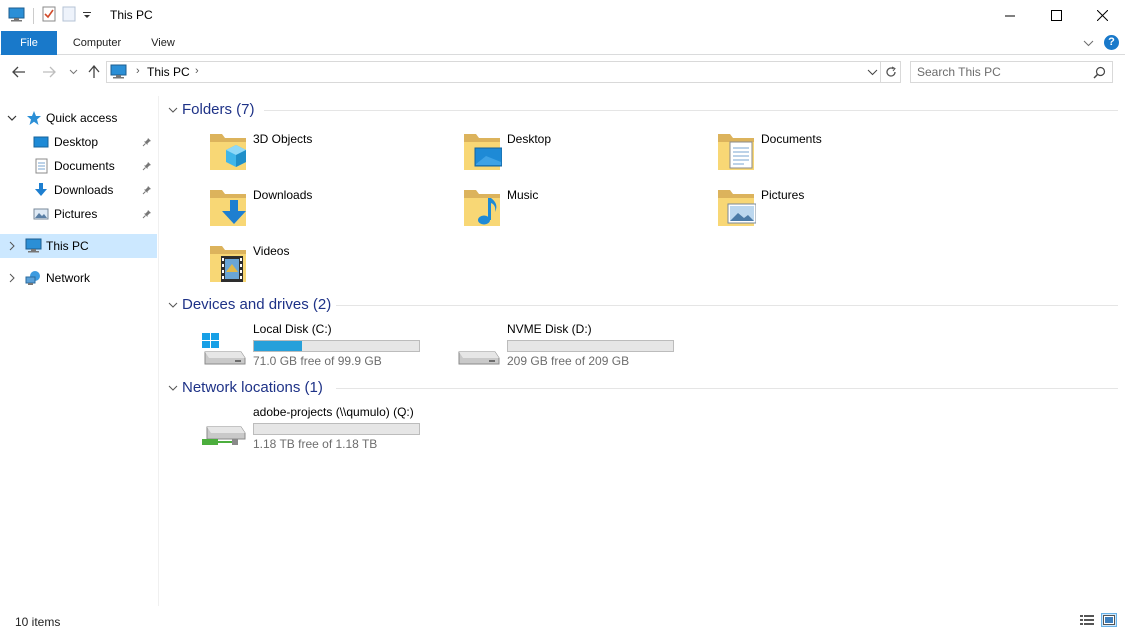  What do you see at coordinates (1010, 15) in the screenshot?
I see `minimize-button` at bounding box center [1010, 15].